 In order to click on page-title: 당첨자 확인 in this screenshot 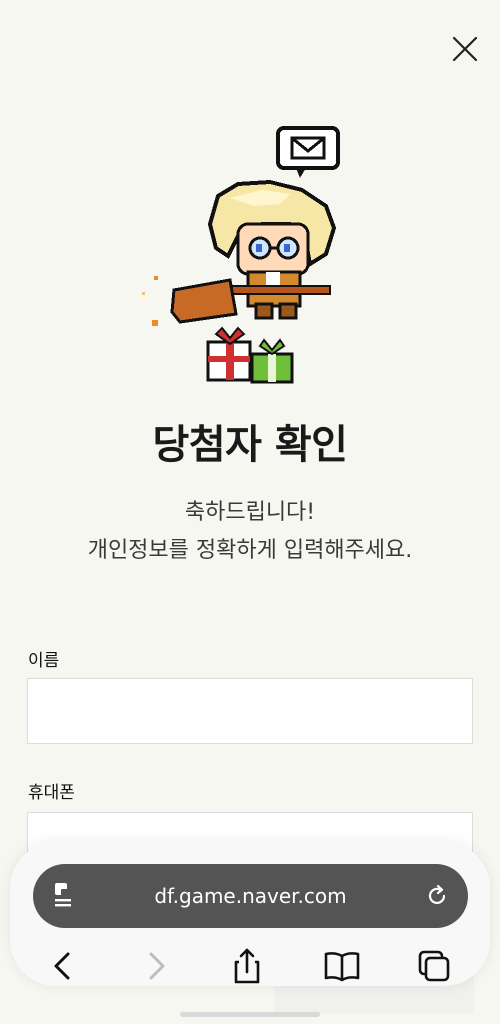, I will do `click(250, 445)`.